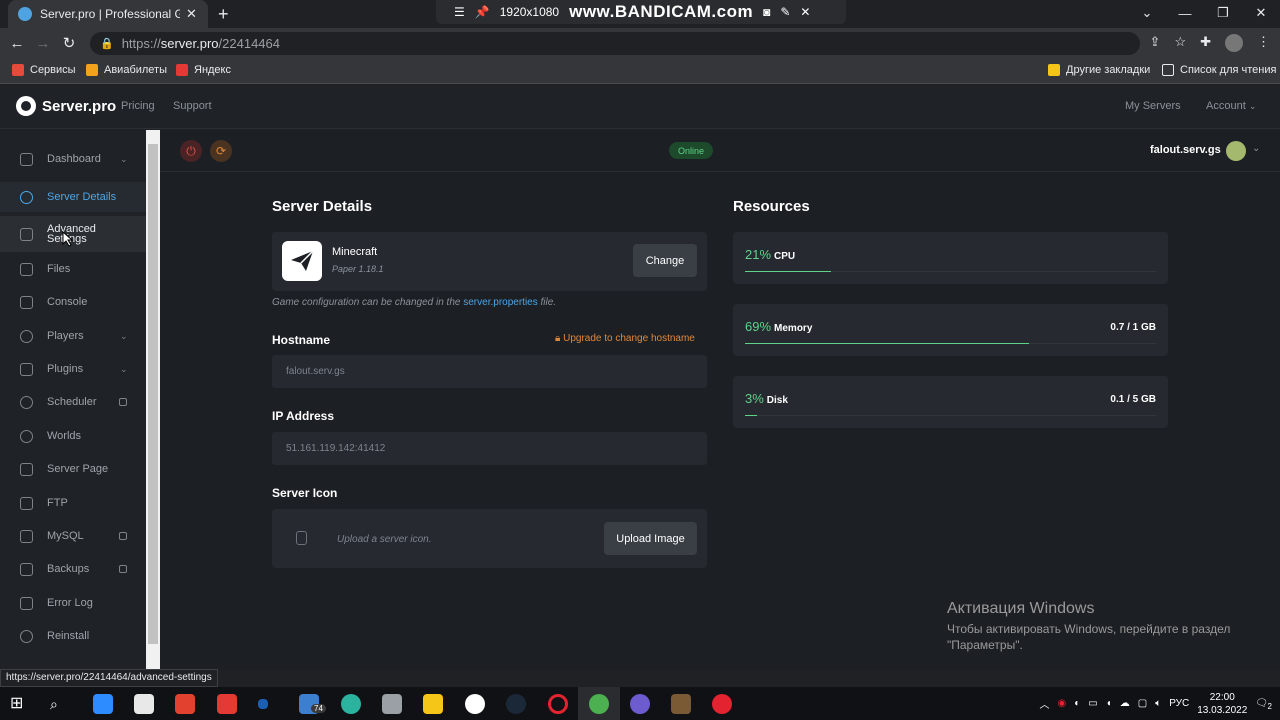 The image size is (1280, 720). I want to click on minimize-icon: —, so click(1185, 13).